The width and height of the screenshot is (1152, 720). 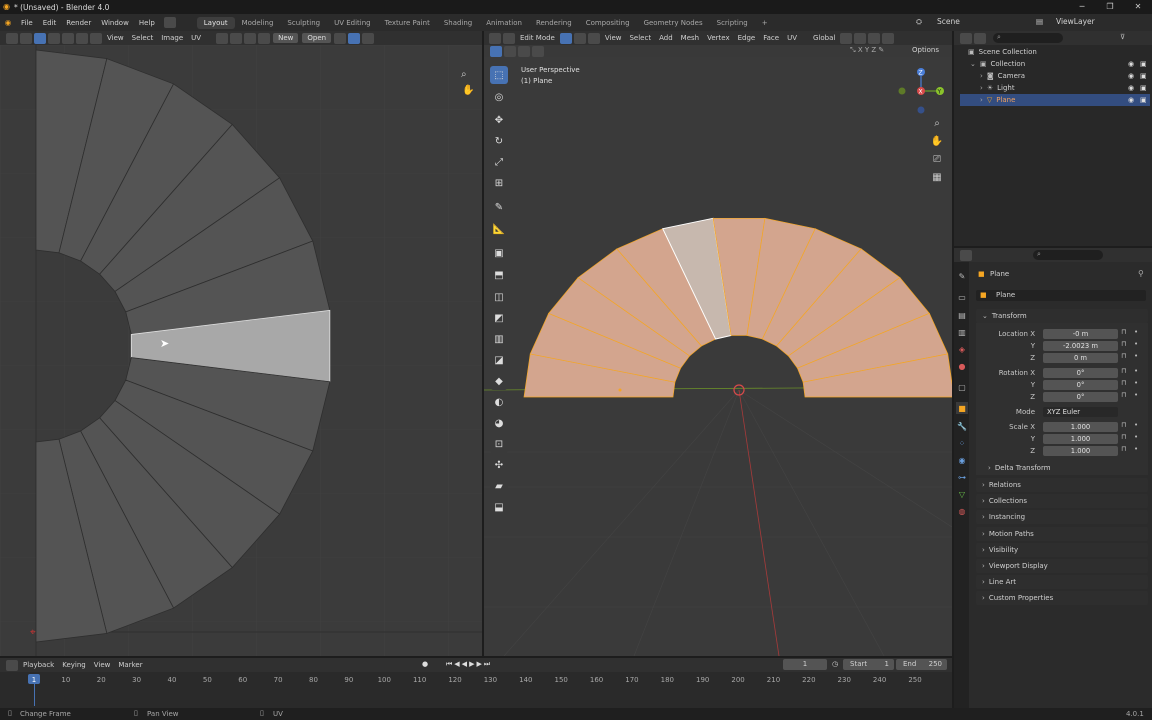 I want to click on select-subtract-icon, so click(x=524, y=51).